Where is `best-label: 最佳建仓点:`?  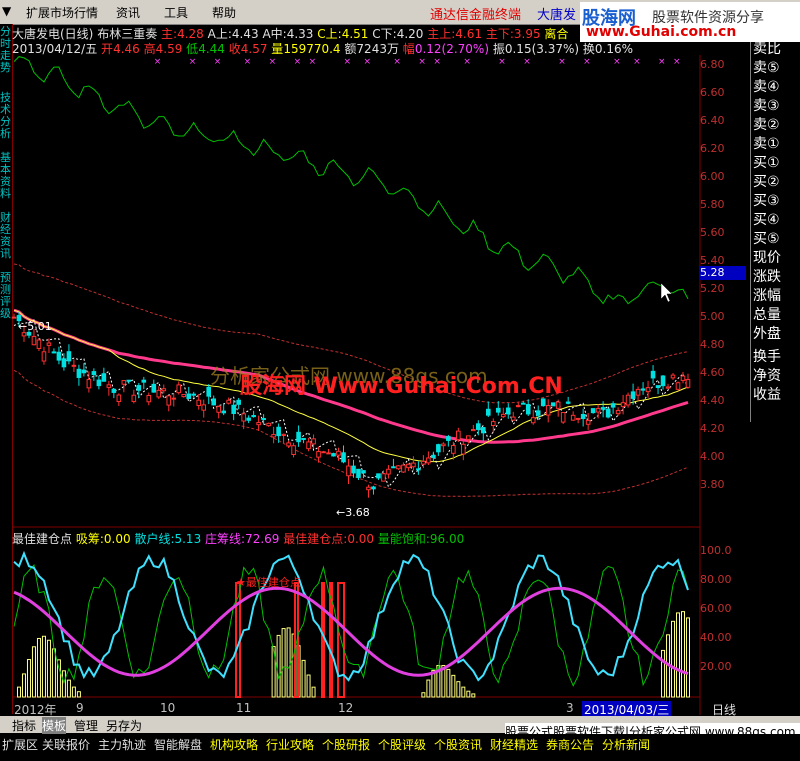
best-label: 最佳建仓点: is located at coordinates (315, 539).